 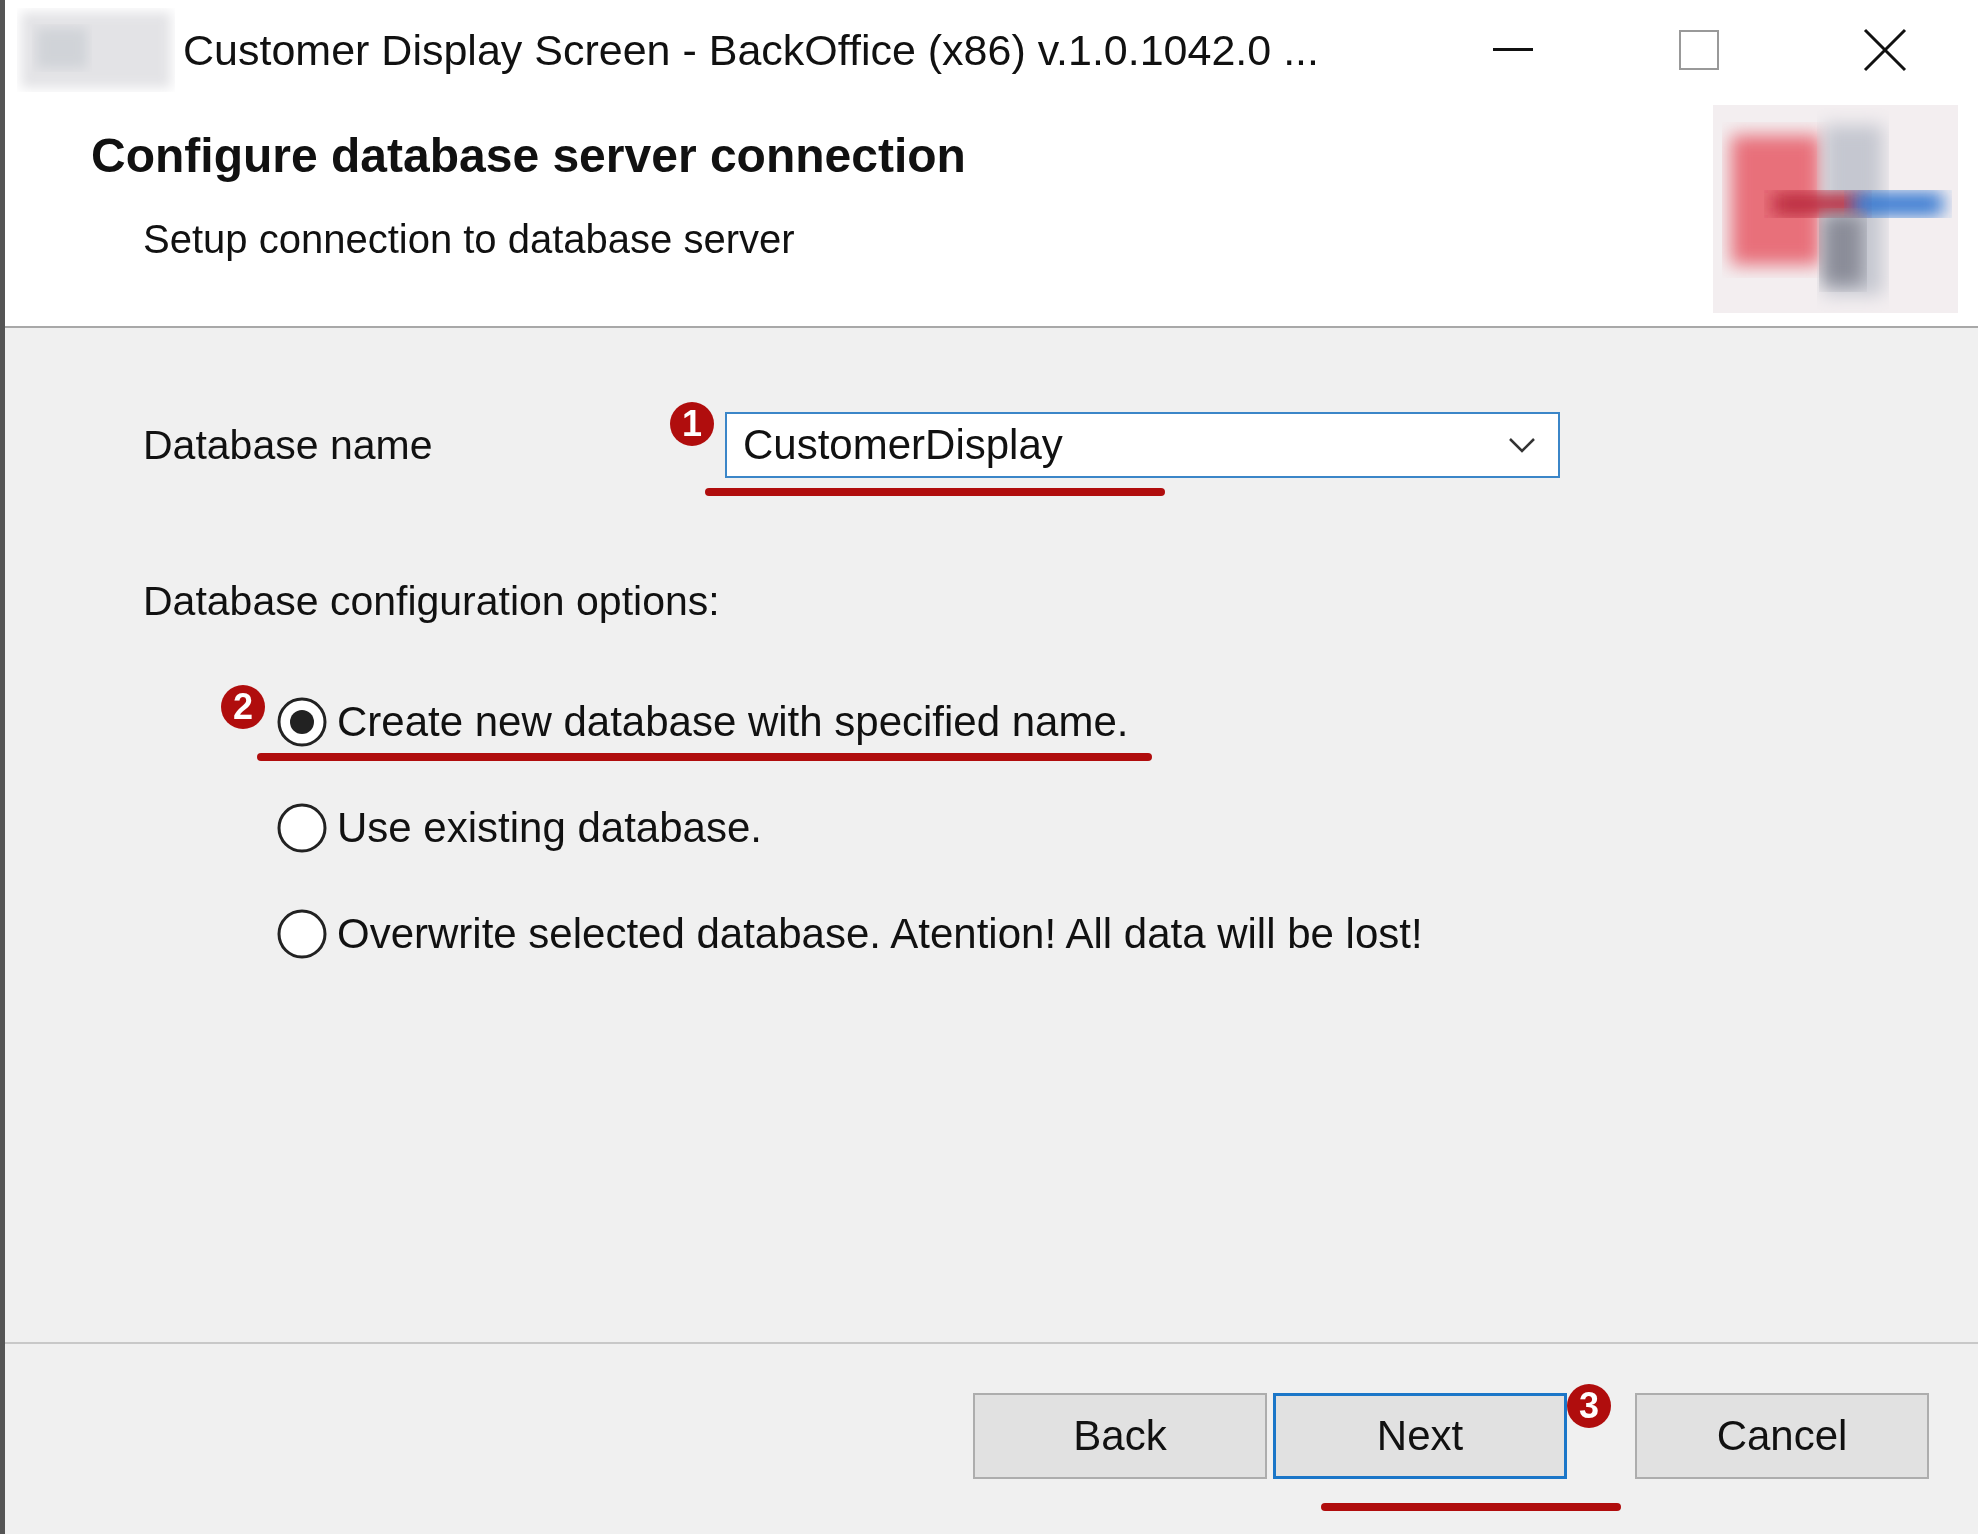 What do you see at coordinates (529, 155) in the screenshot?
I see `page-heading: Configure database server connection` at bounding box center [529, 155].